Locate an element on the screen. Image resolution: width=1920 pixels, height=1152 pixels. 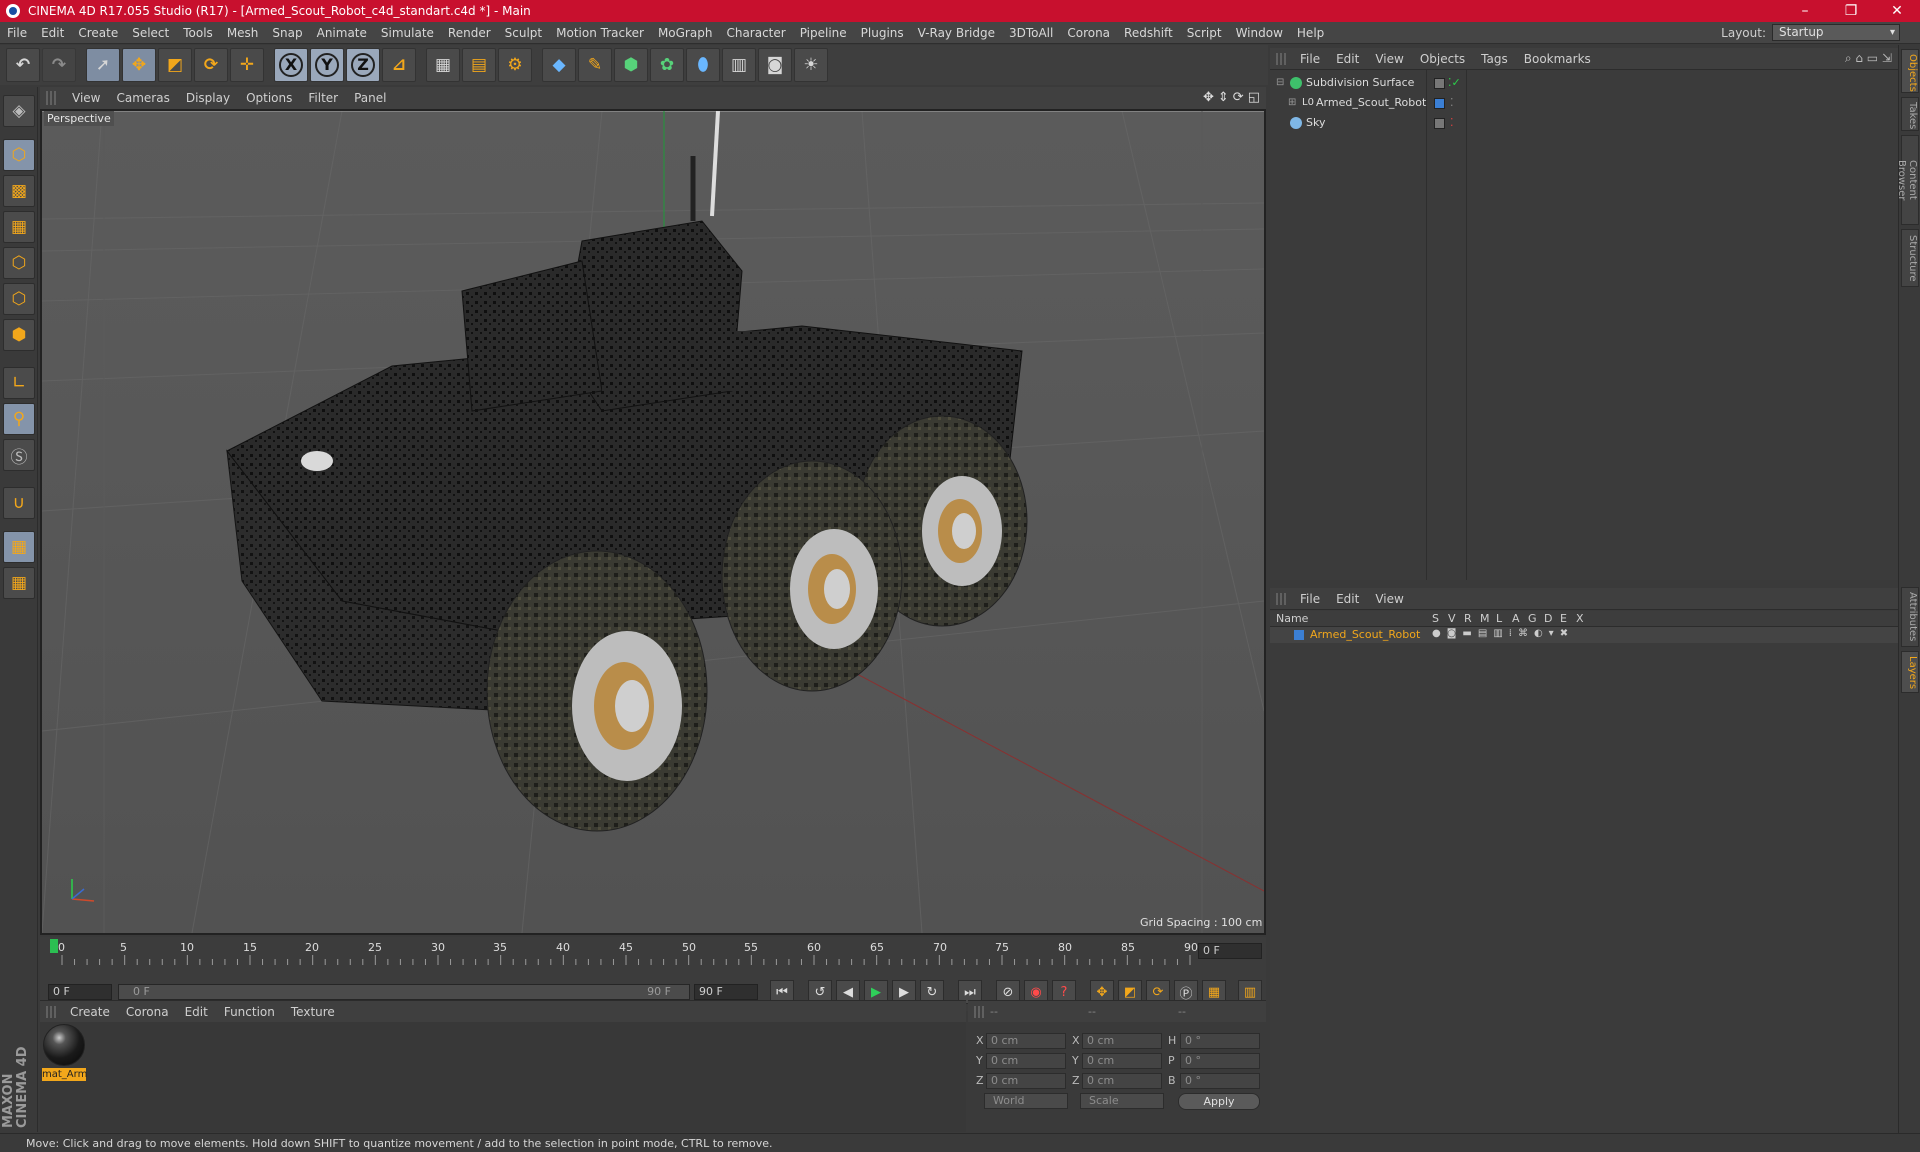
layer-menu-edit: Edit is located at coordinates (1347, 599).